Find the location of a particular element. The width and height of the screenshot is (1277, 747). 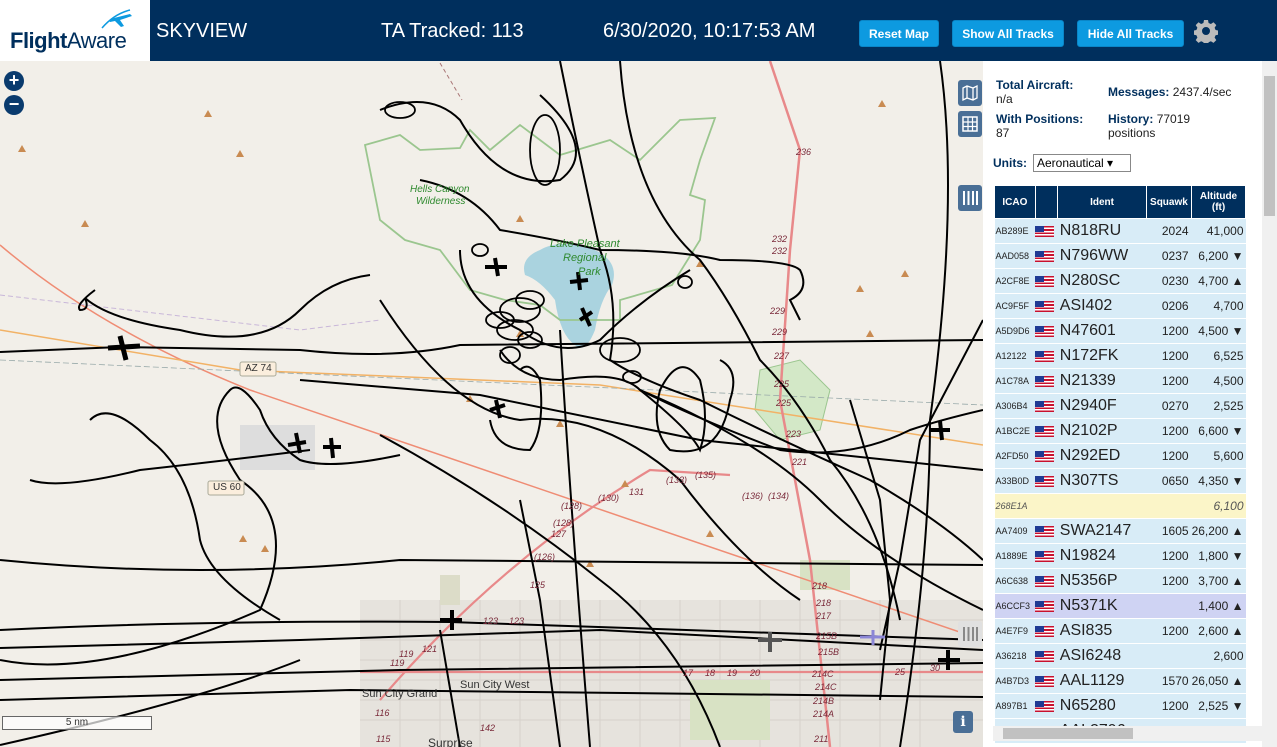

grid-toggle-button is located at coordinates (970, 124).